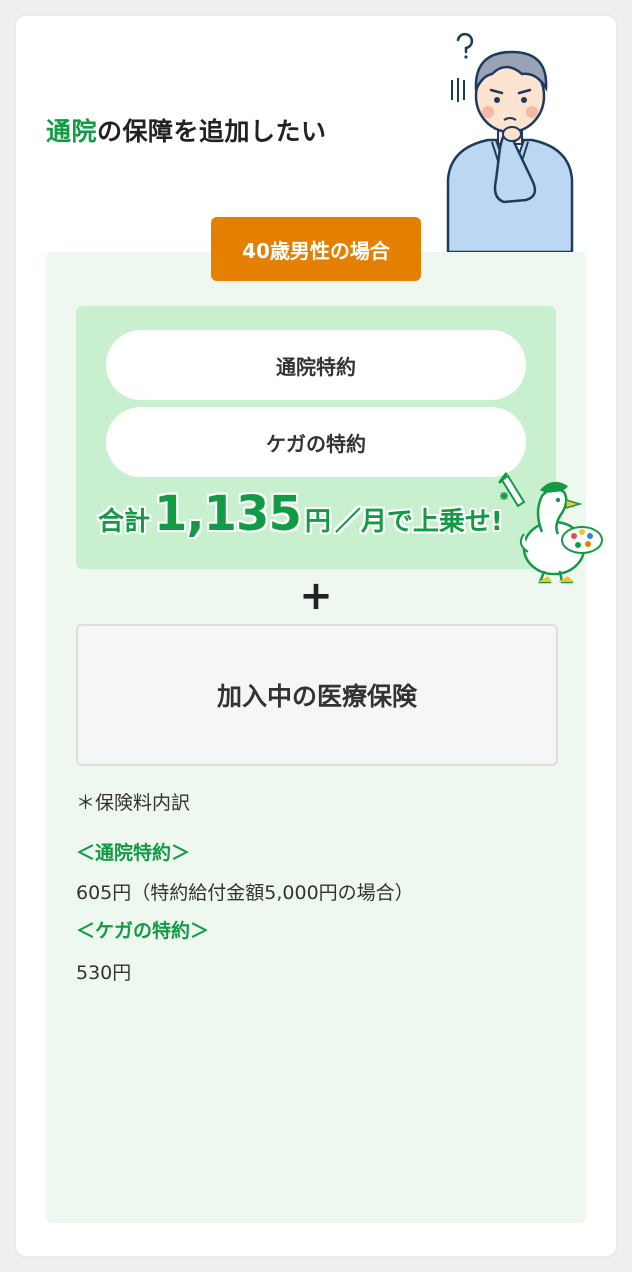  Describe the element at coordinates (228, 514) in the screenshot. I see `total-amount: 1,135` at that location.